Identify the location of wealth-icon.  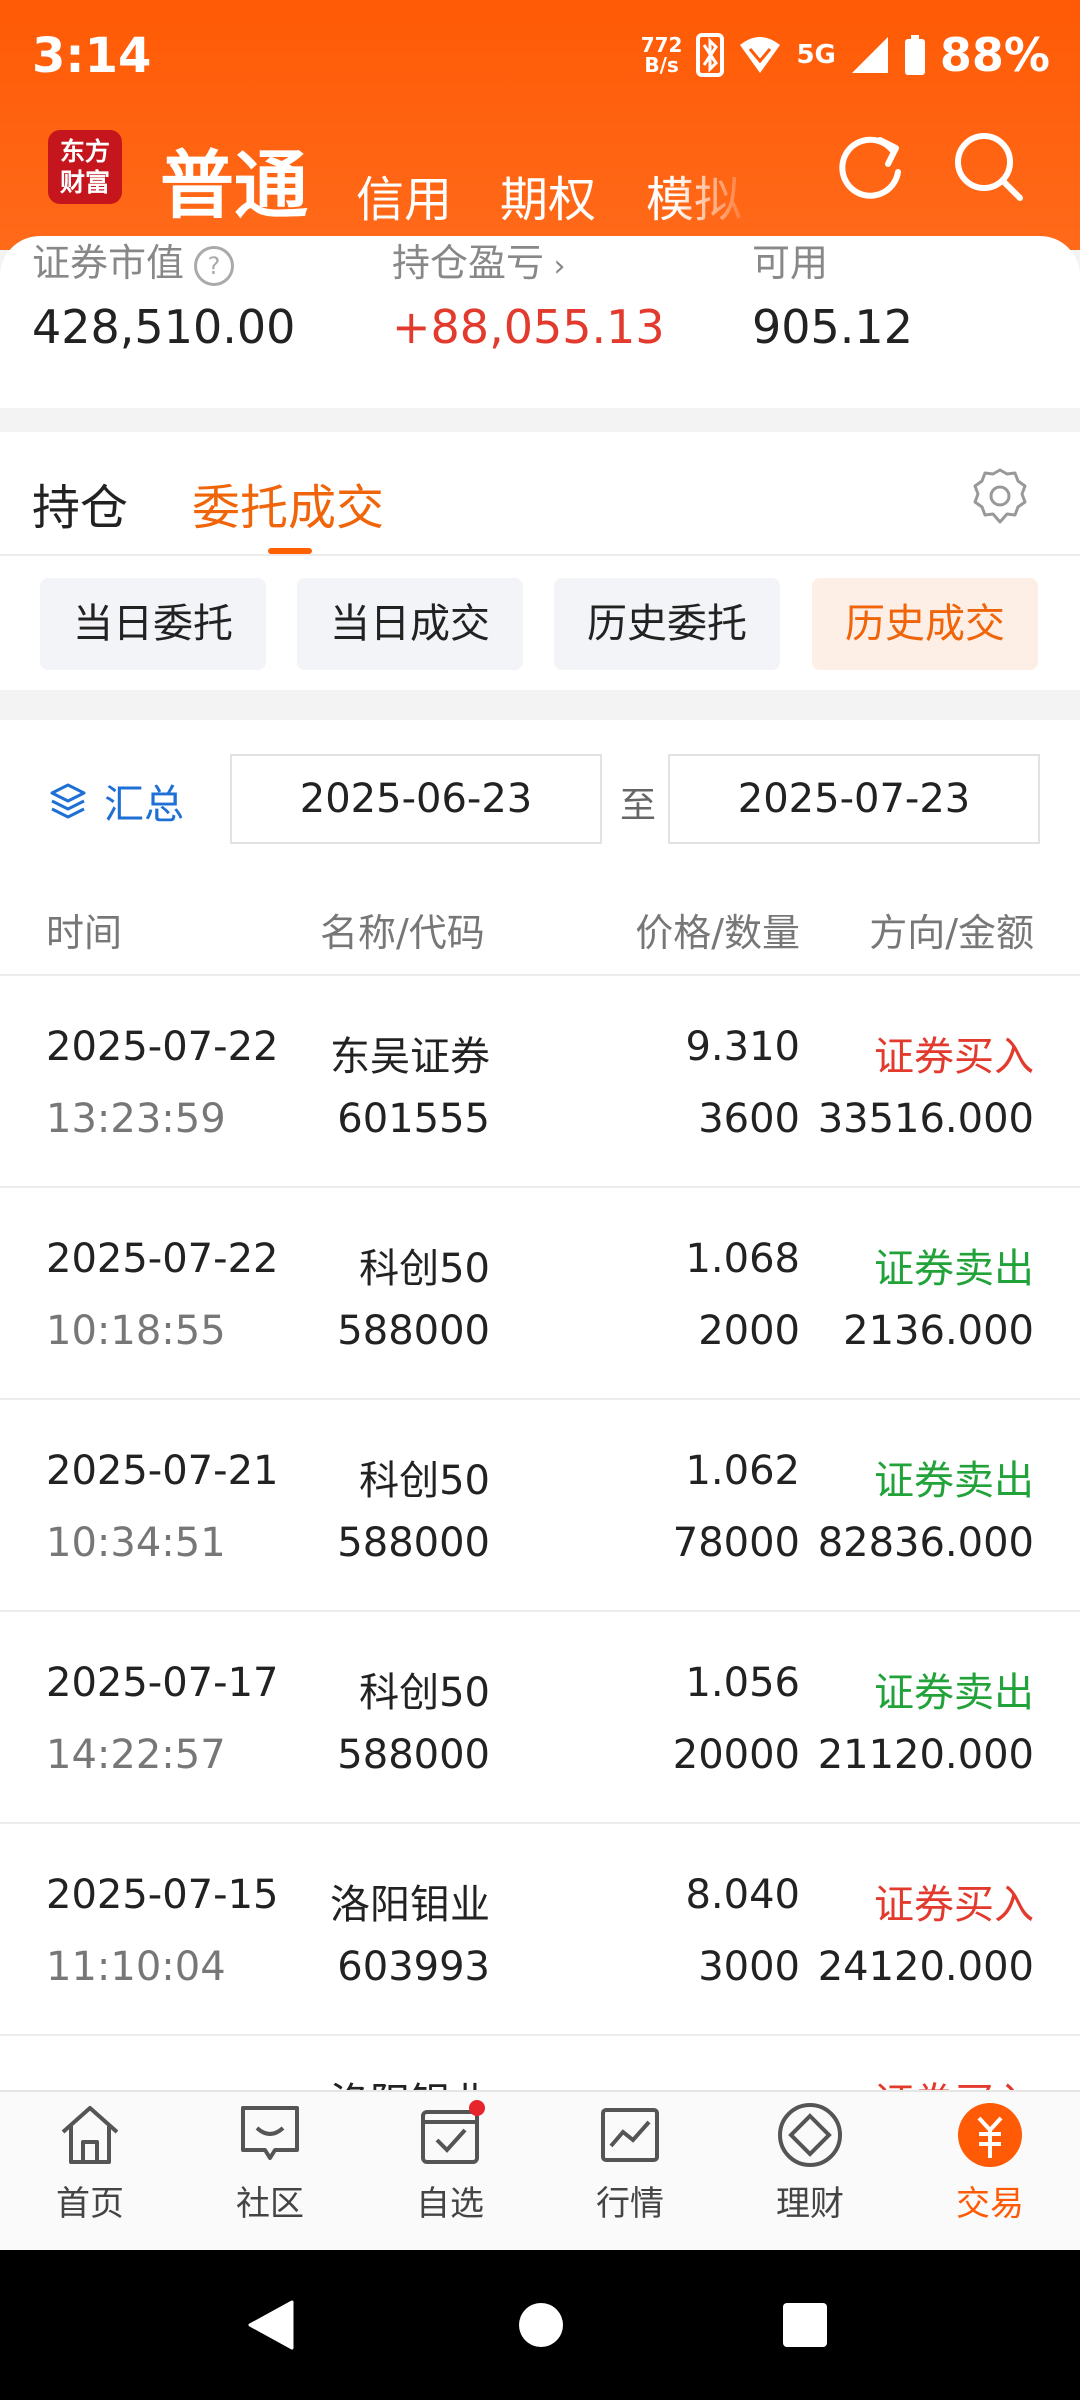
(810, 2135).